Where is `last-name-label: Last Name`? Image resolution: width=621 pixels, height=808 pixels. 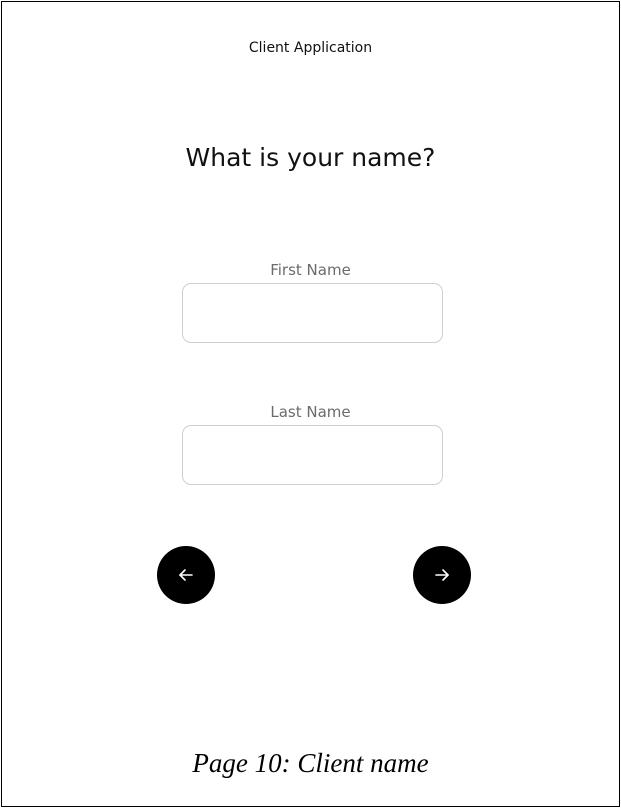 last-name-label: Last Name is located at coordinates (310, 412).